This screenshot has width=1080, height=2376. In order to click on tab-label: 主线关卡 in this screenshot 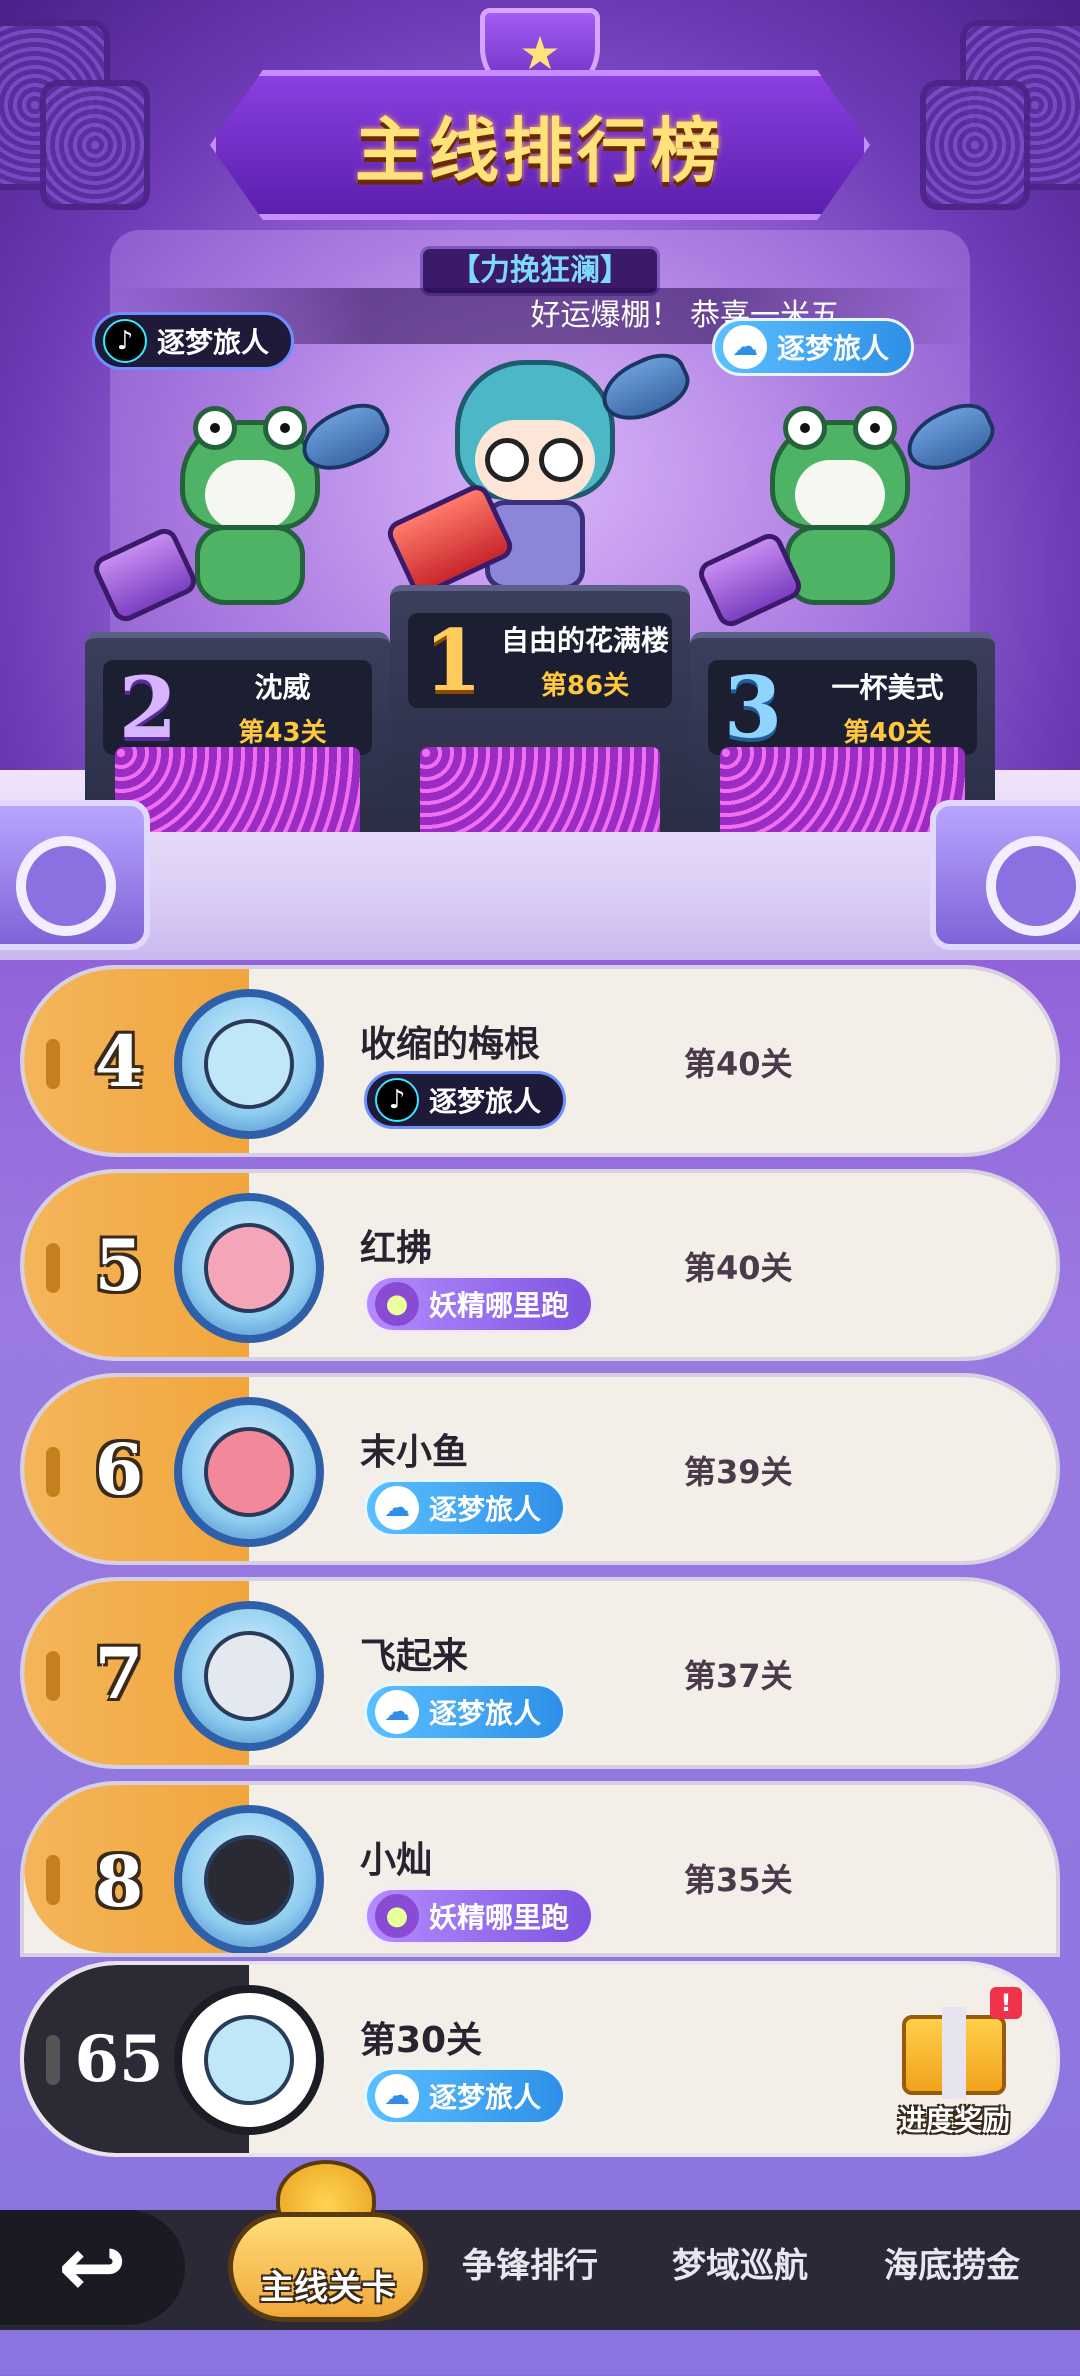, I will do `click(328, 2288)`.